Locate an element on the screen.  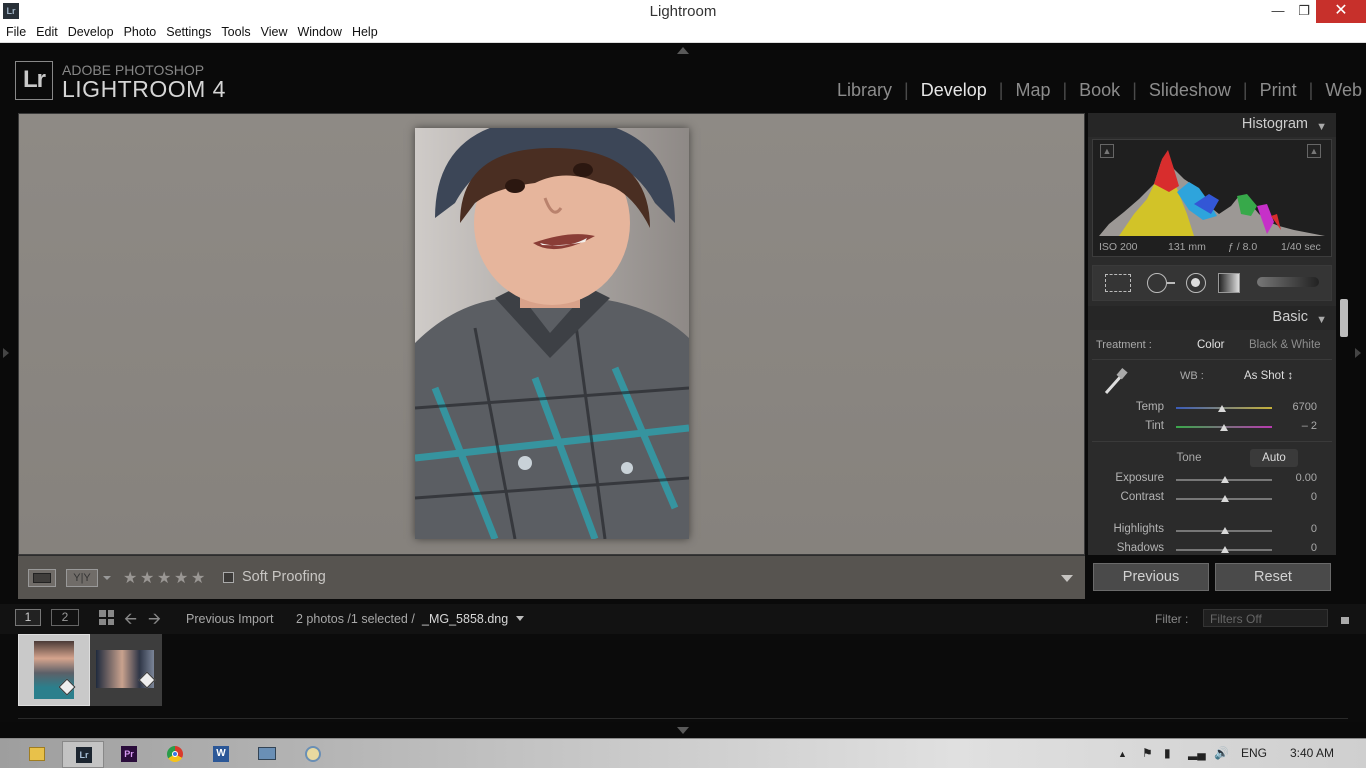
filmstrip-thumbnail is located at coordinates (126, 670).